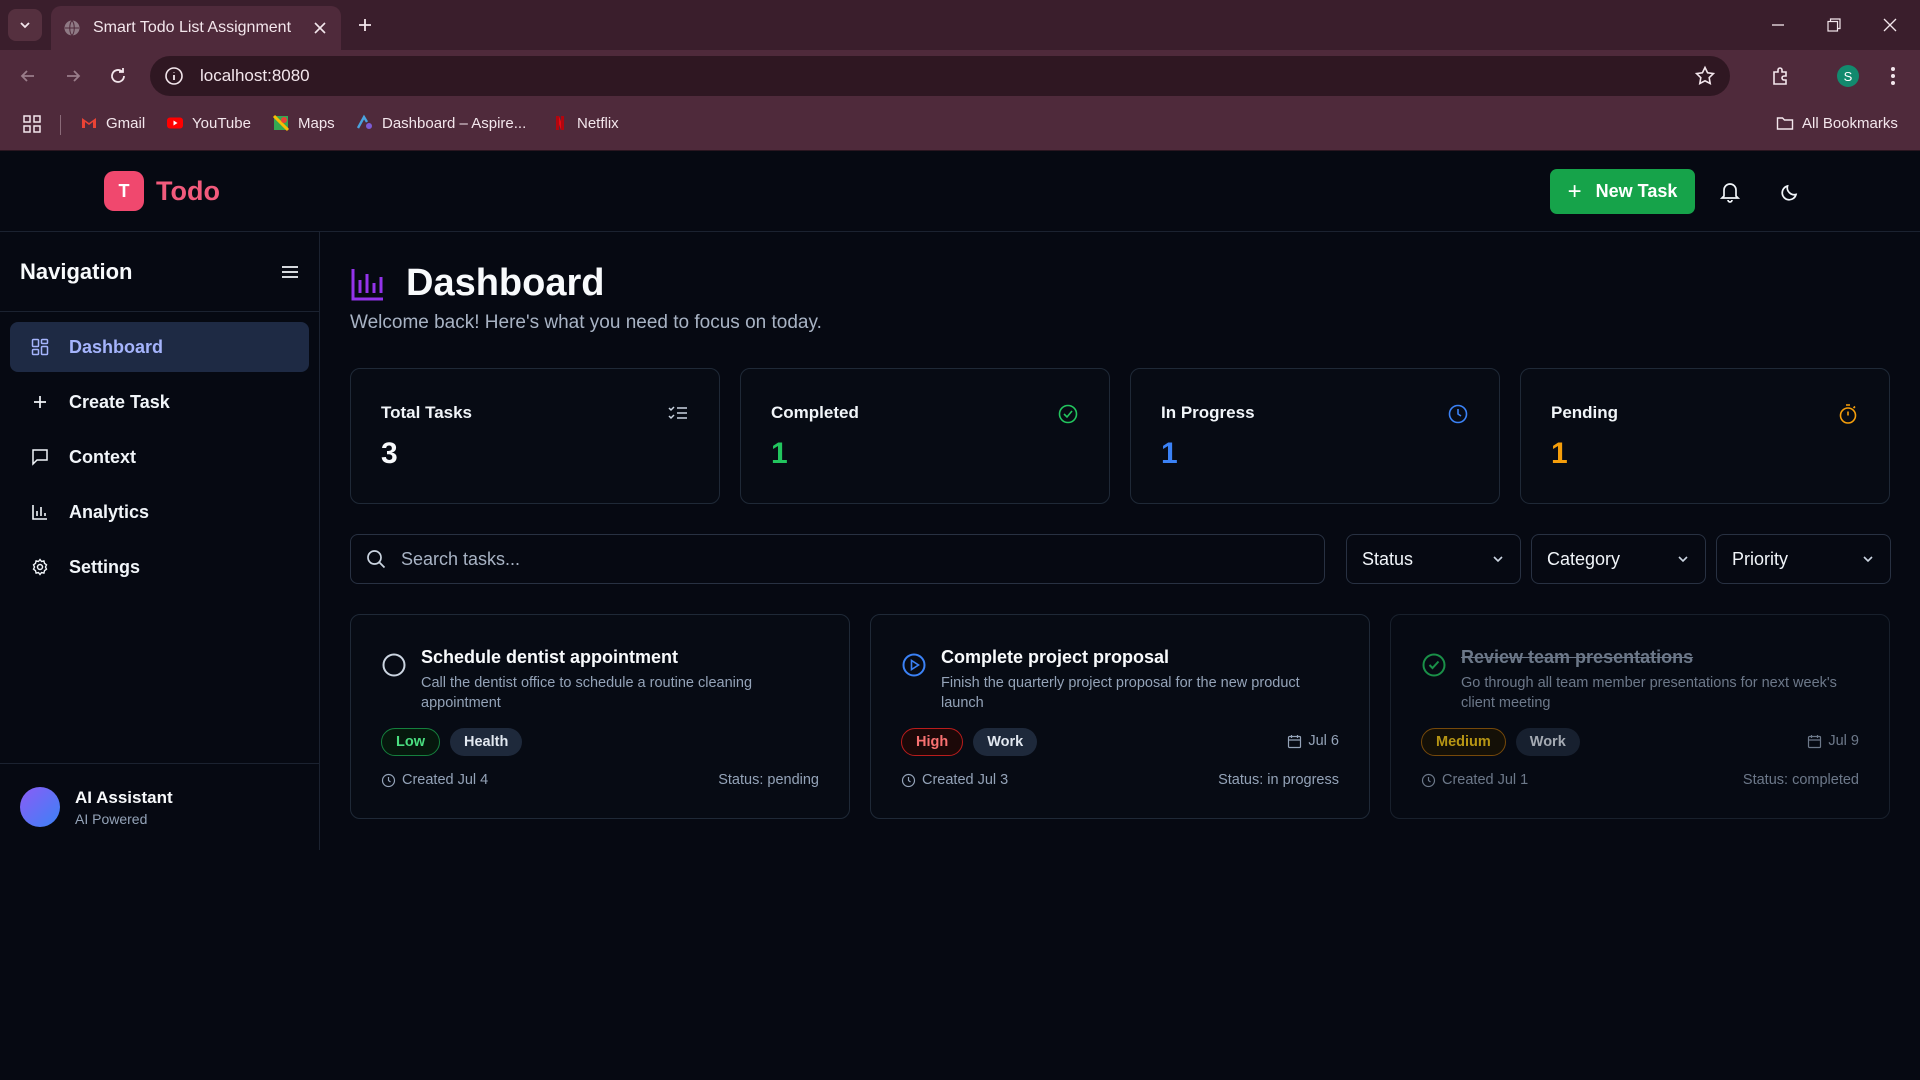  I want to click on list-check-icon, so click(677, 413).